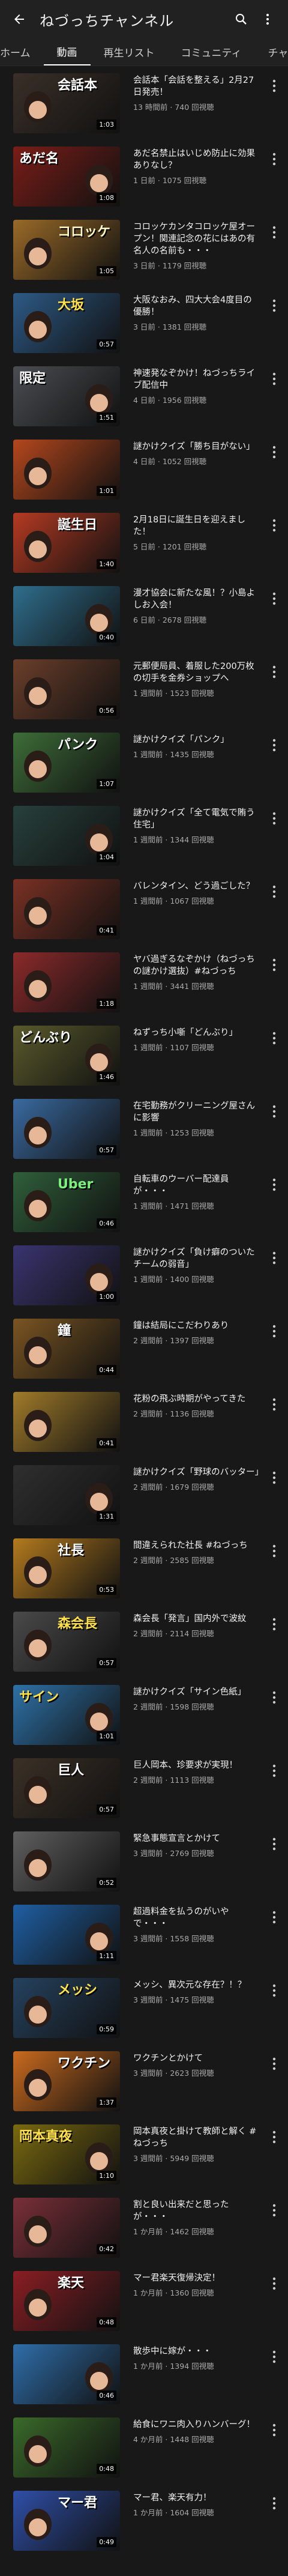 The width and height of the screenshot is (288, 2576). What do you see at coordinates (66, 2521) in the screenshot?
I see `video-thumbnail: マー君 0:49` at bounding box center [66, 2521].